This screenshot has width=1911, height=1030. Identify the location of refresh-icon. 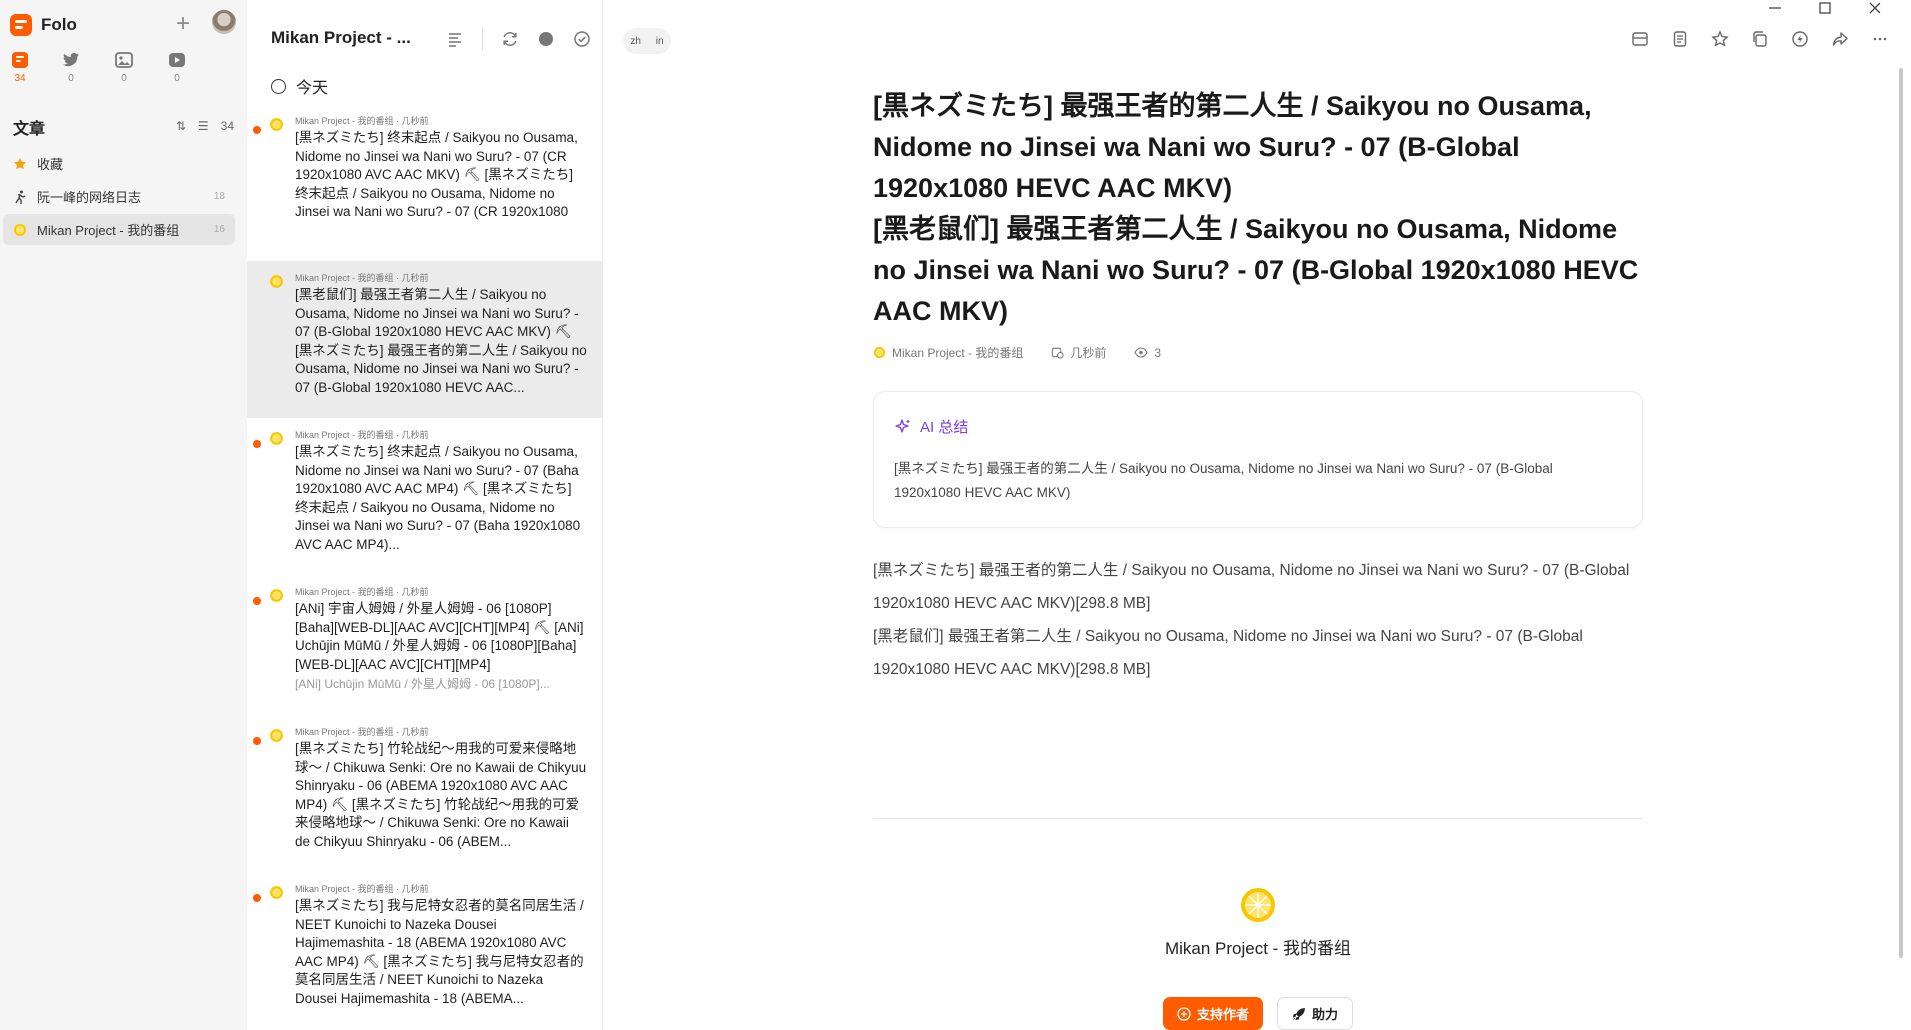
(510, 39).